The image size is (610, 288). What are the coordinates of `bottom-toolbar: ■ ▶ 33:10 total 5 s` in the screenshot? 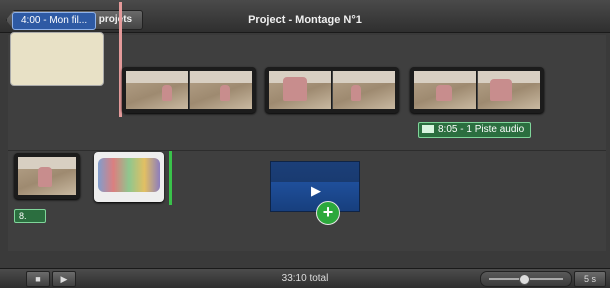 It's located at (305, 278).